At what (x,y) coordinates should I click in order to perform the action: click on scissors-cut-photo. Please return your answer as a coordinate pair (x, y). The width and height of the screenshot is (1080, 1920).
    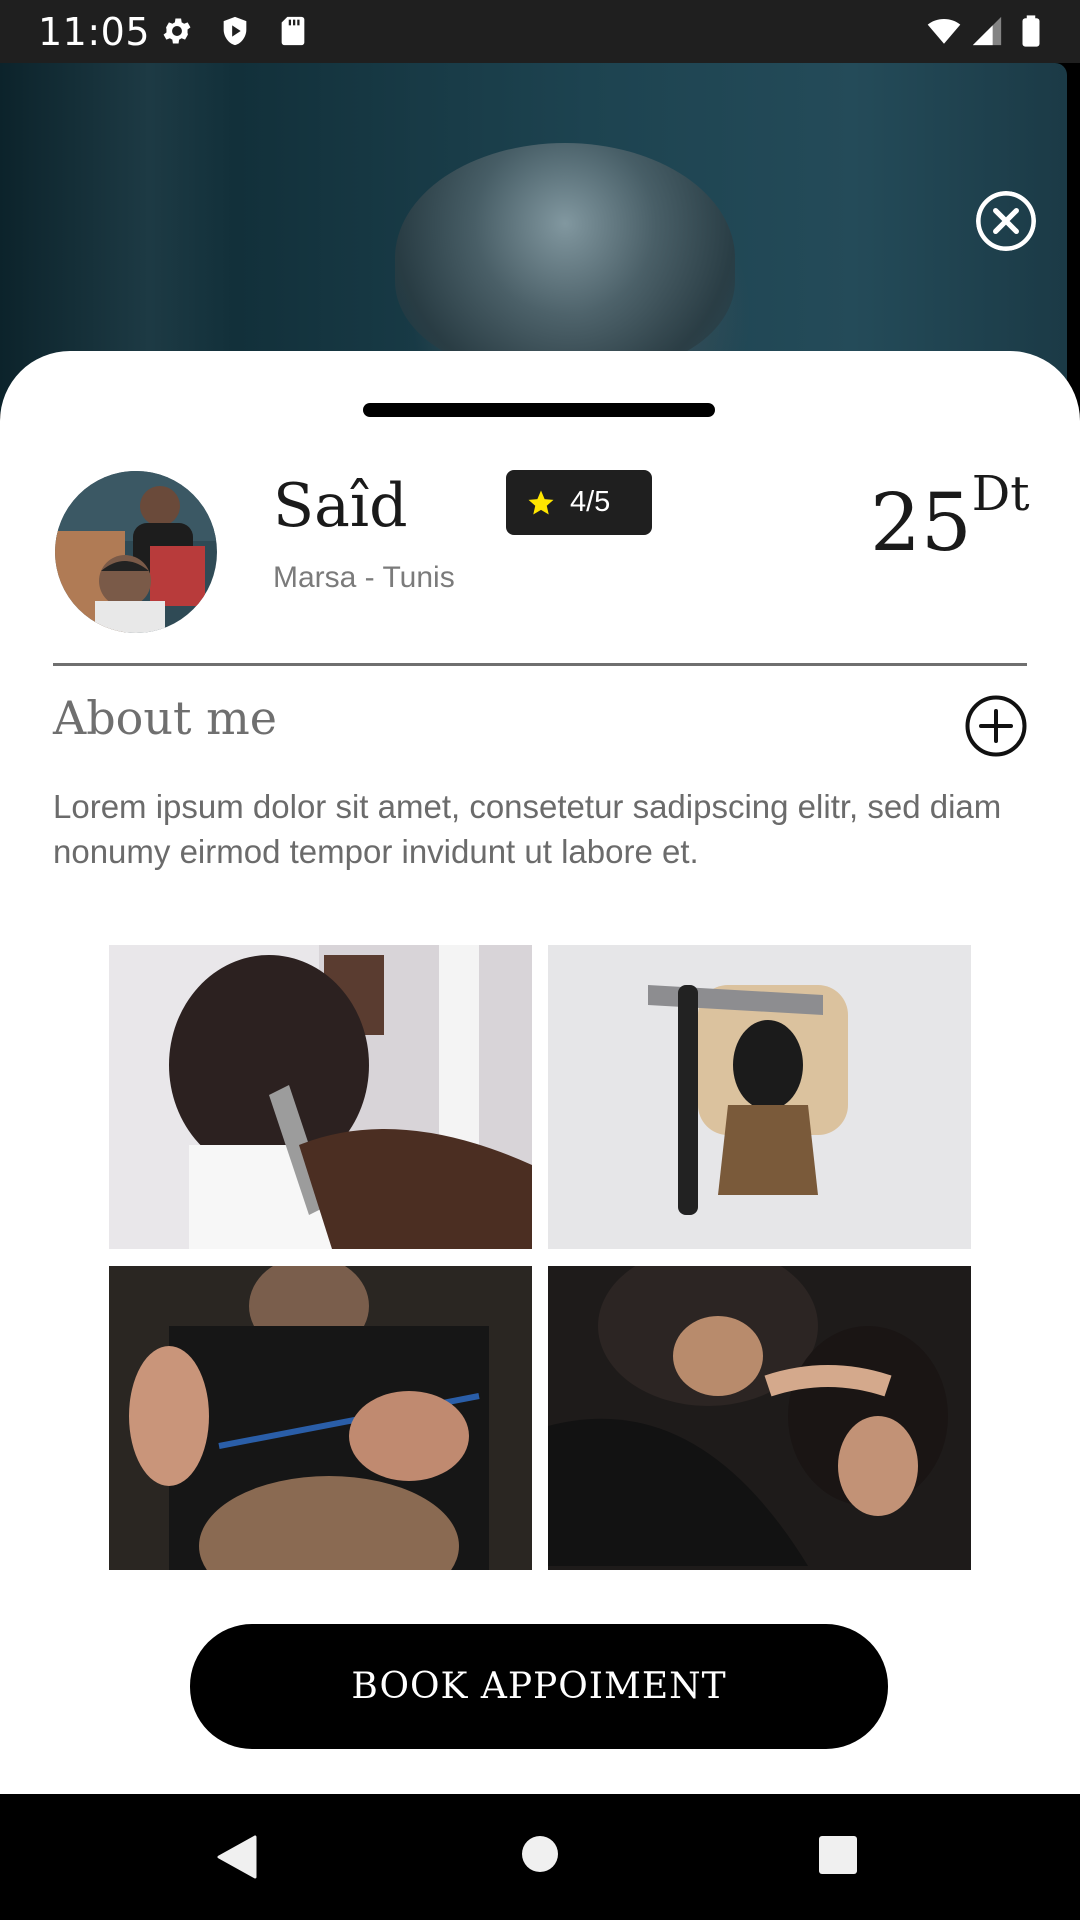
    Looking at the image, I should click on (320, 1418).